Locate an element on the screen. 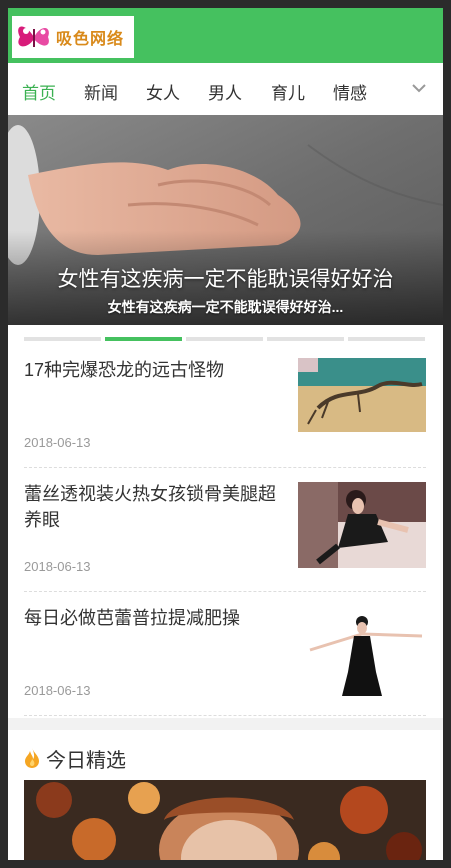  nav-item-home: 首页 is located at coordinates (39, 91).